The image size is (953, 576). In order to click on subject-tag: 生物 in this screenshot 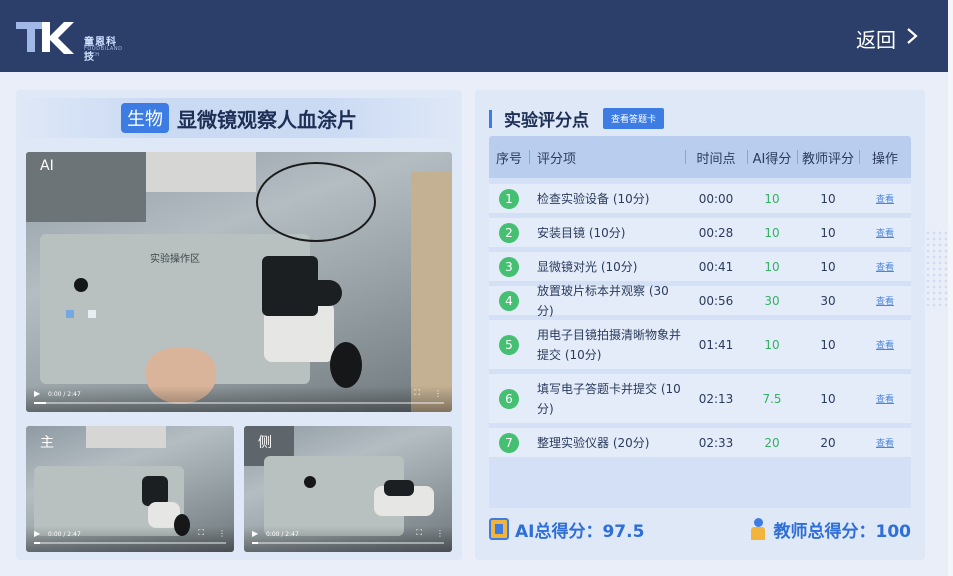, I will do `click(145, 118)`.